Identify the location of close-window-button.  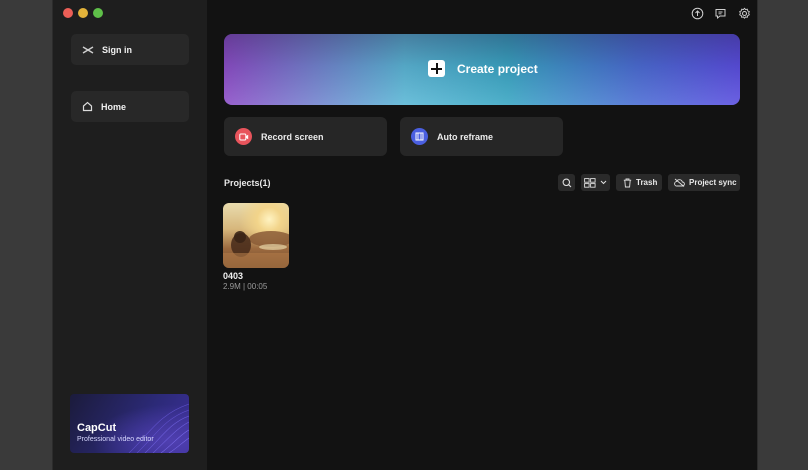
(68, 13).